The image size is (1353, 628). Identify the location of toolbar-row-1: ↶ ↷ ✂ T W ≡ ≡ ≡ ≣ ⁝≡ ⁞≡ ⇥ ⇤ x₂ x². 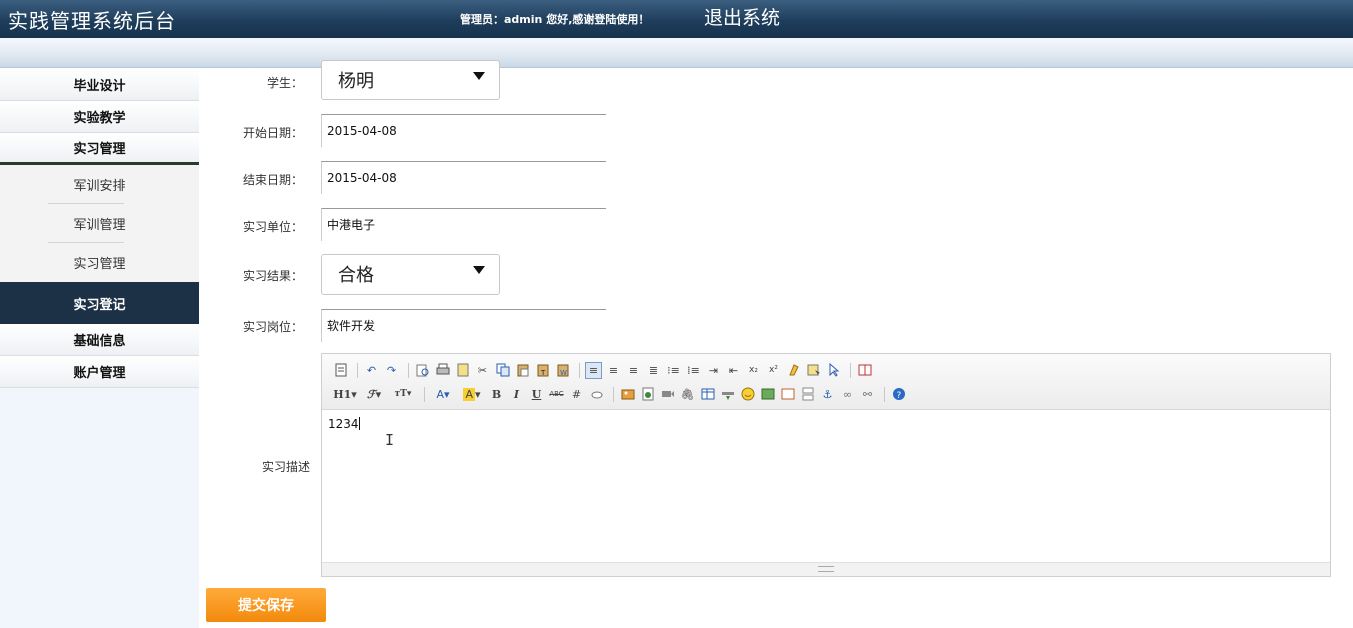
(604, 370).